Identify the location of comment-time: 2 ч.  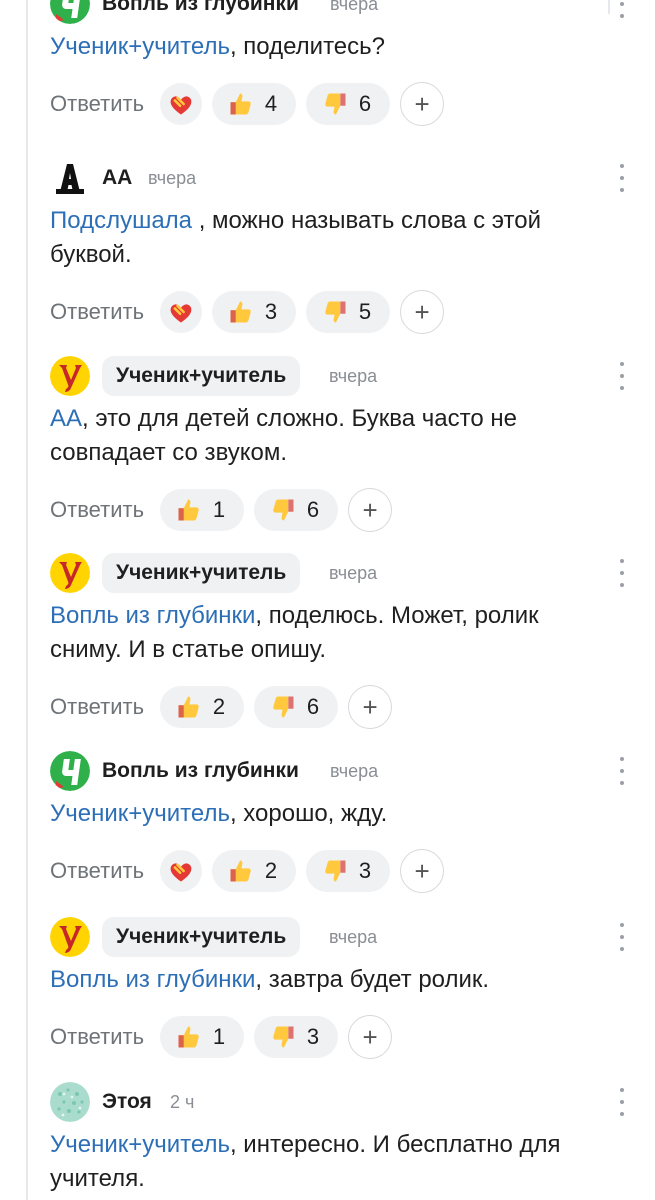
(182, 1102).